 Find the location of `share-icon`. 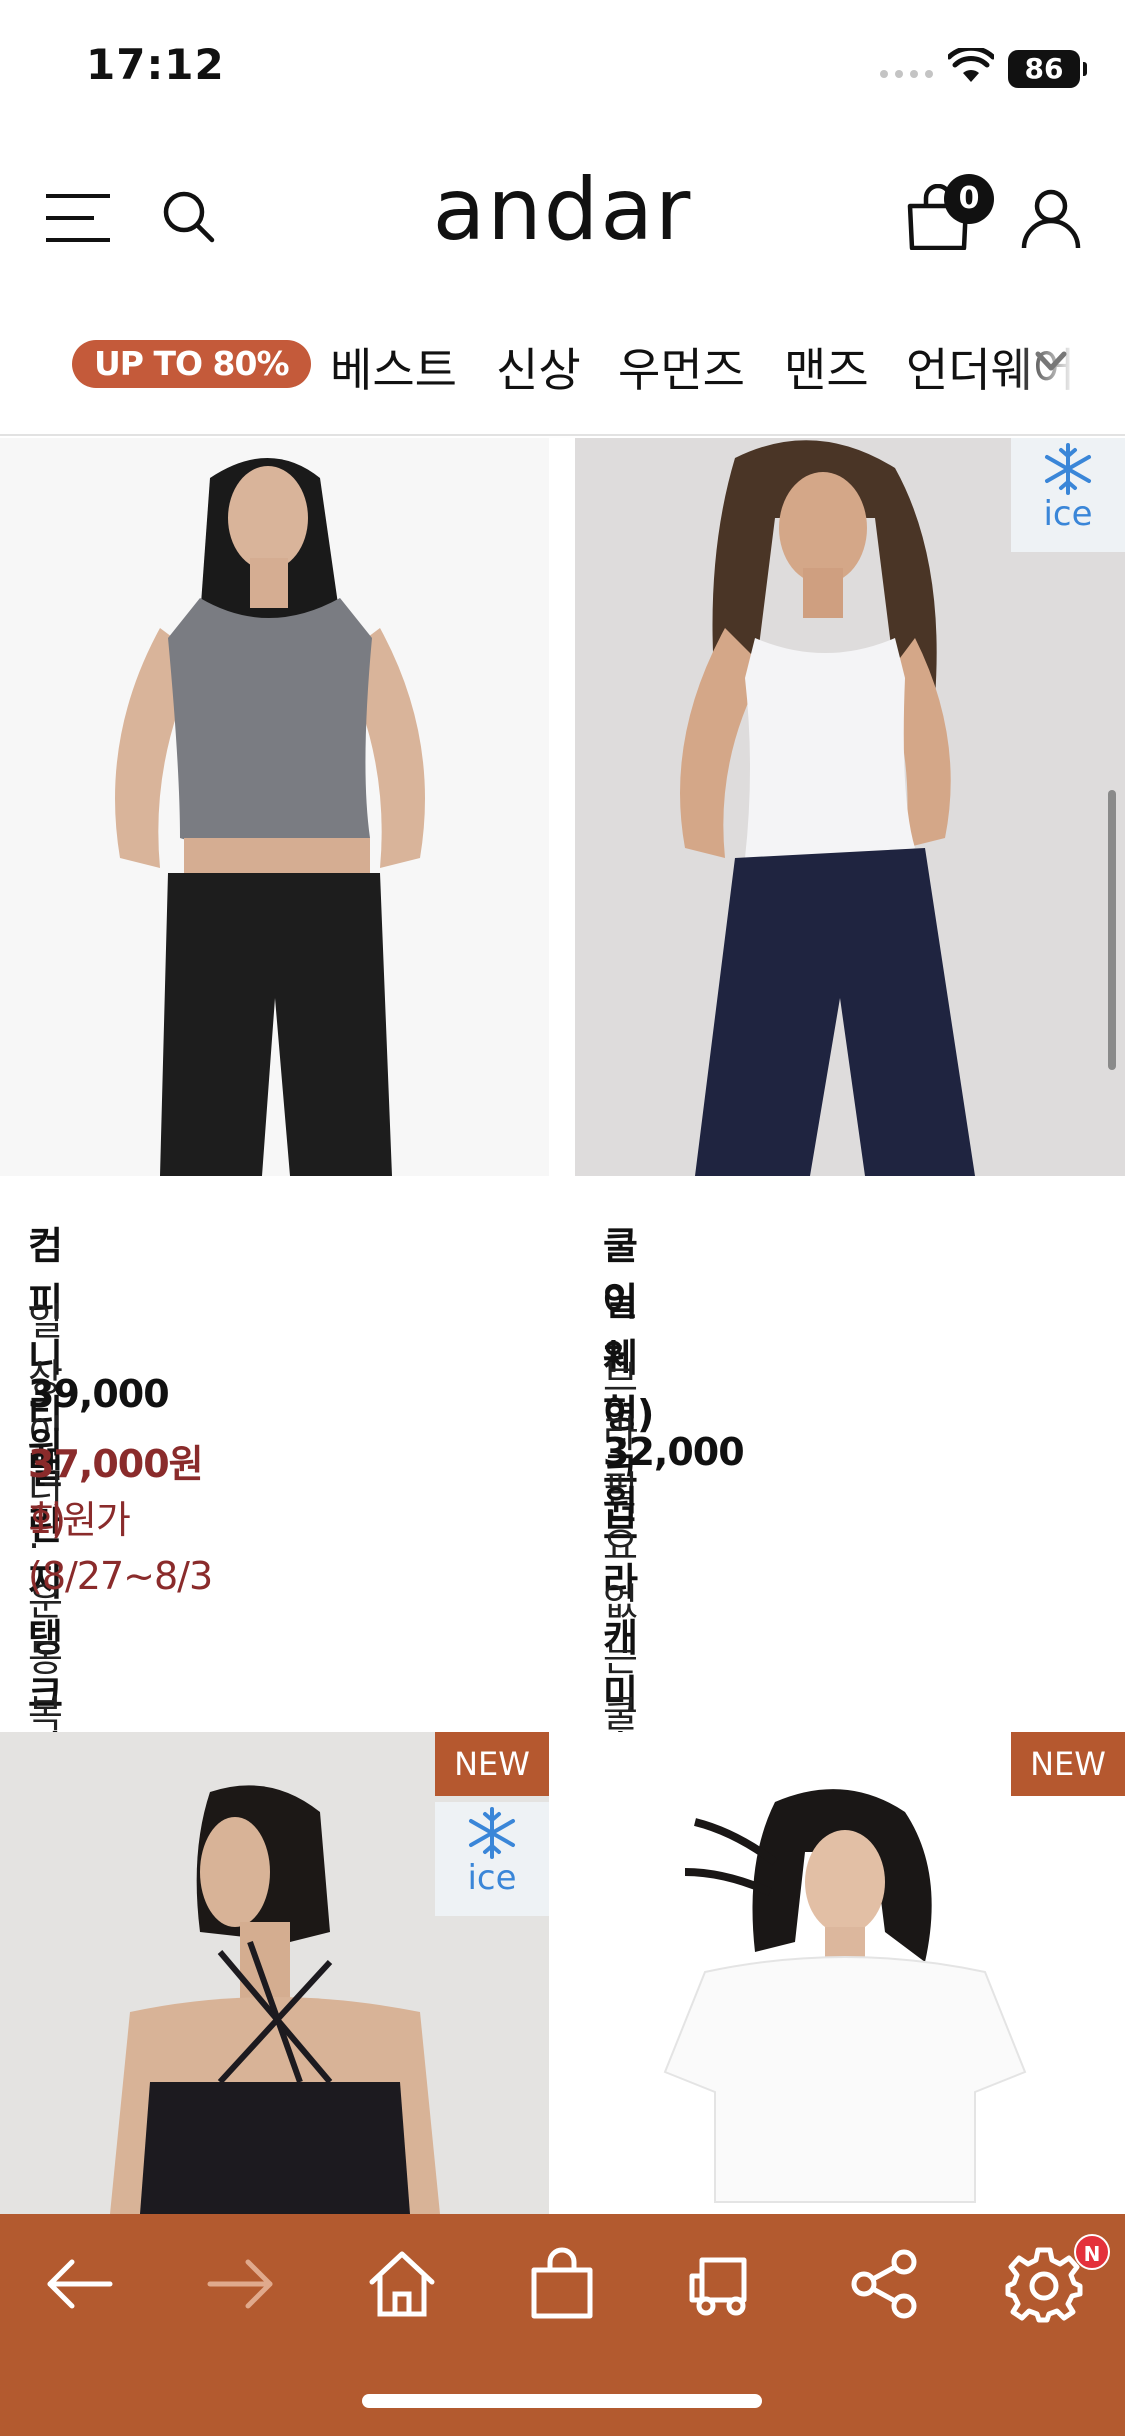

share-icon is located at coordinates (884, 2284).